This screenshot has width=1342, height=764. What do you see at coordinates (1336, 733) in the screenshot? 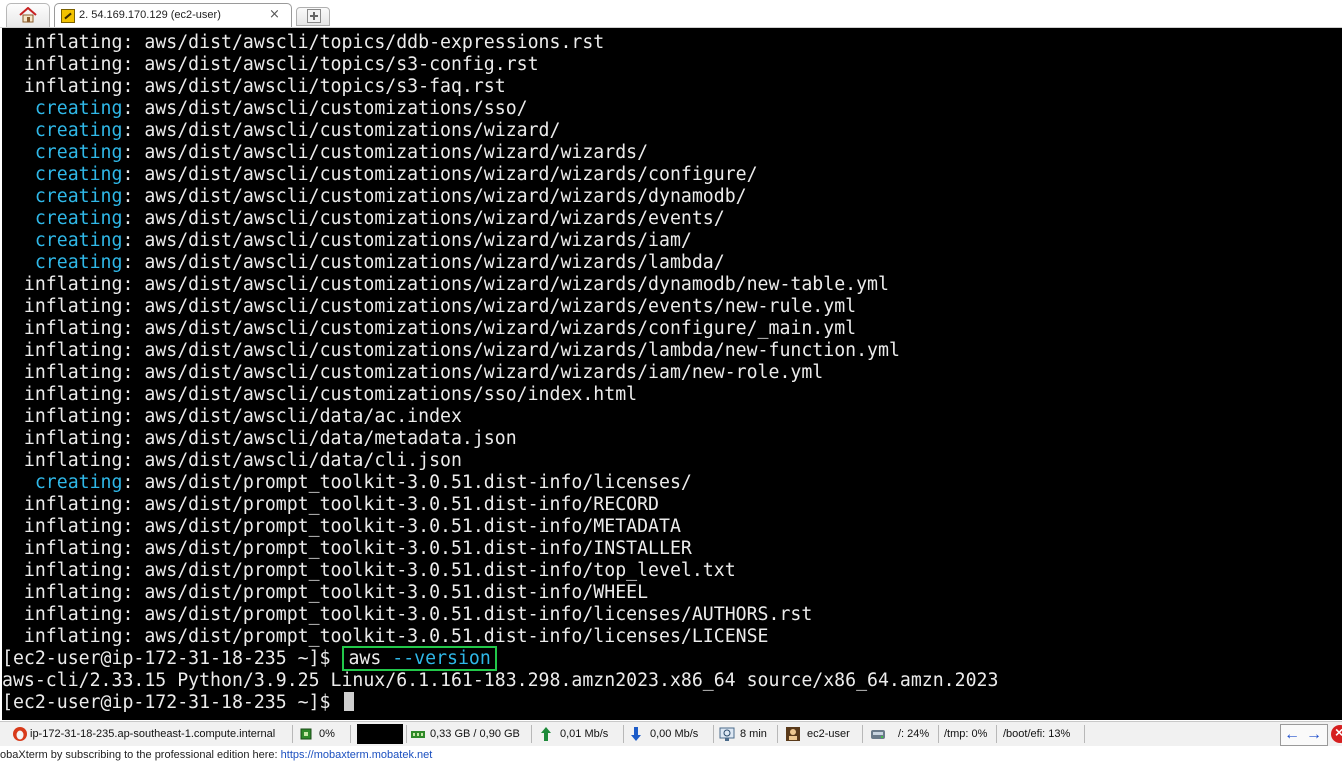
I see `close-icon` at bounding box center [1336, 733].